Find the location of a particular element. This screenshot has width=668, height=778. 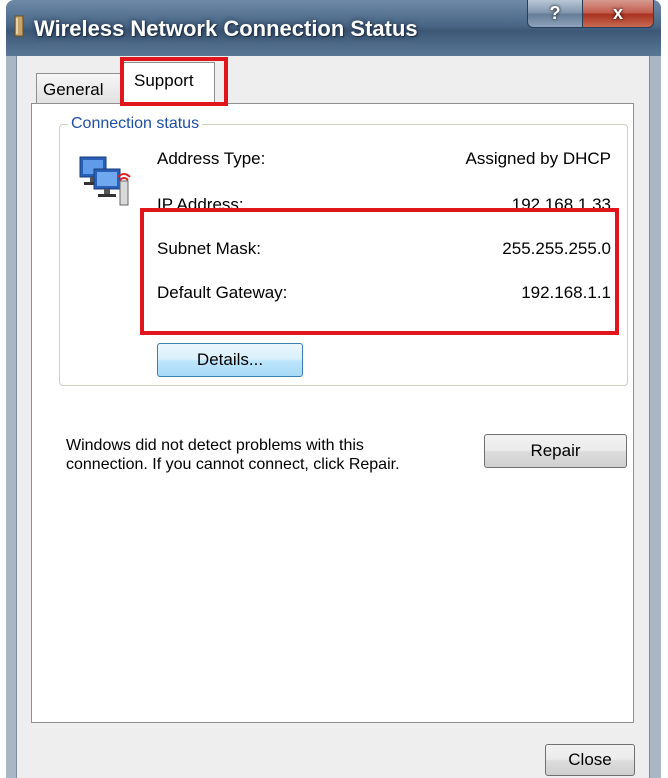

group-title: Connection status is located at coordinates (135, 124).